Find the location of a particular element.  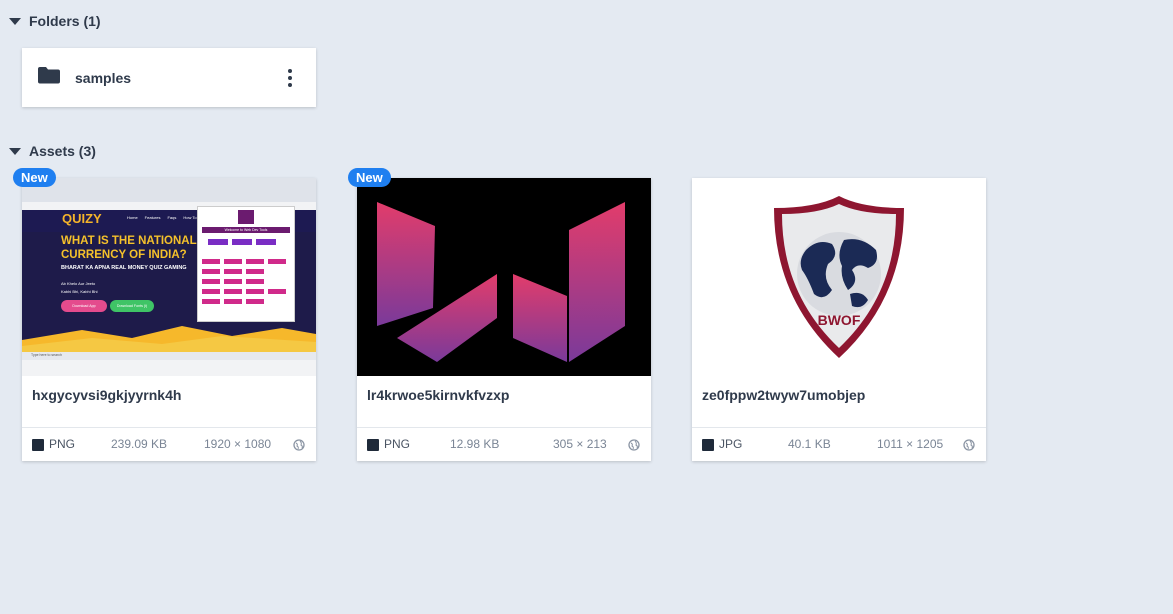

quizy-tagline: Ab Khelo Aur Jeeto is located at coordinates (78, 283).